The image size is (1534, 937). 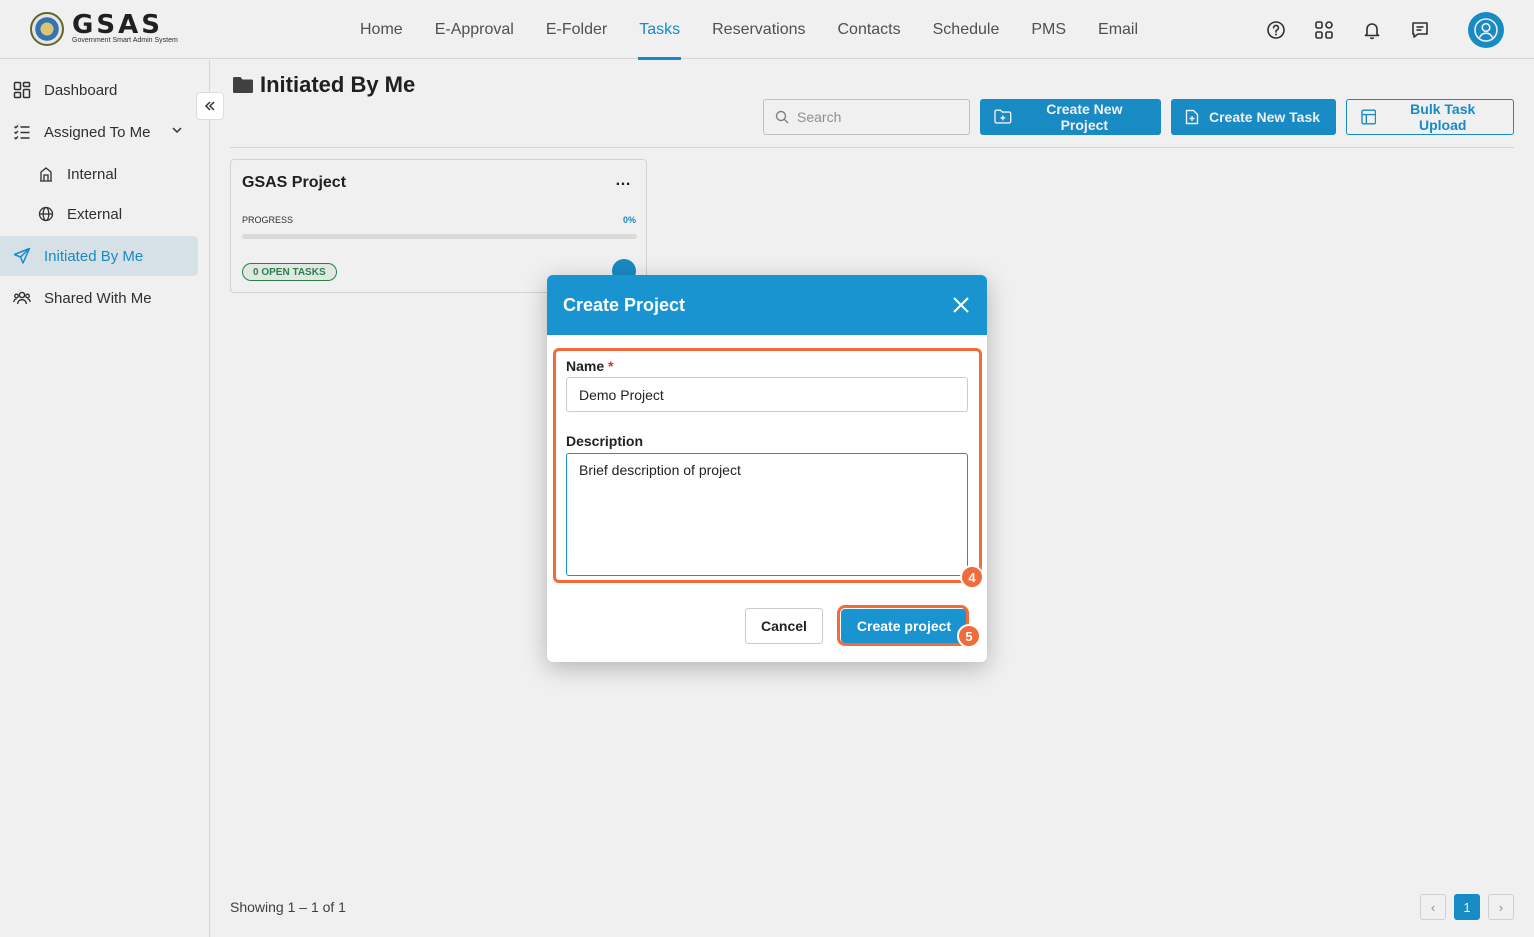 I want to click on name-label: Name *, so click(x=590, y=366).